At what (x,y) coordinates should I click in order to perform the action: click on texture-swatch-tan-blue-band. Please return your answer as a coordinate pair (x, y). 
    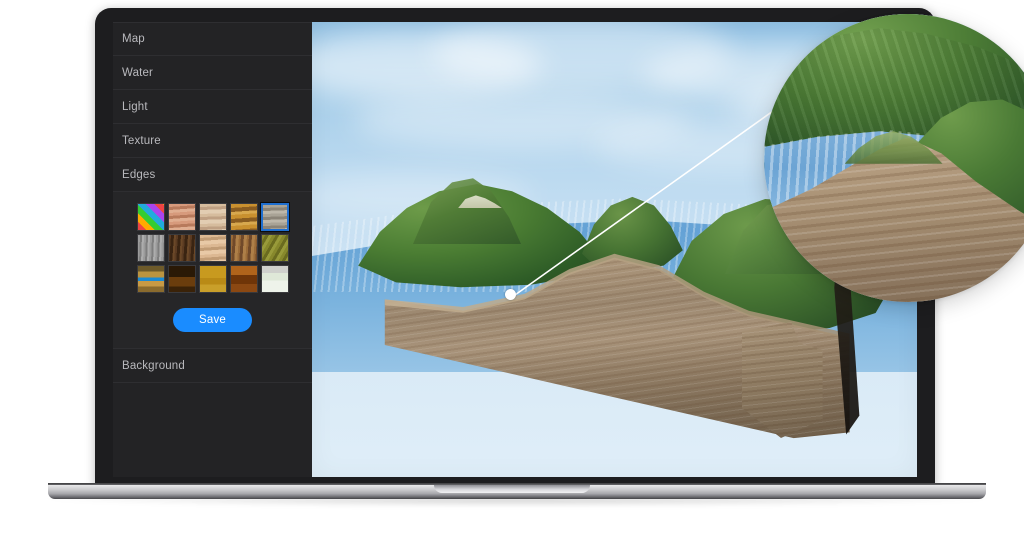
    Looking at the image, I should click on (150, 279).